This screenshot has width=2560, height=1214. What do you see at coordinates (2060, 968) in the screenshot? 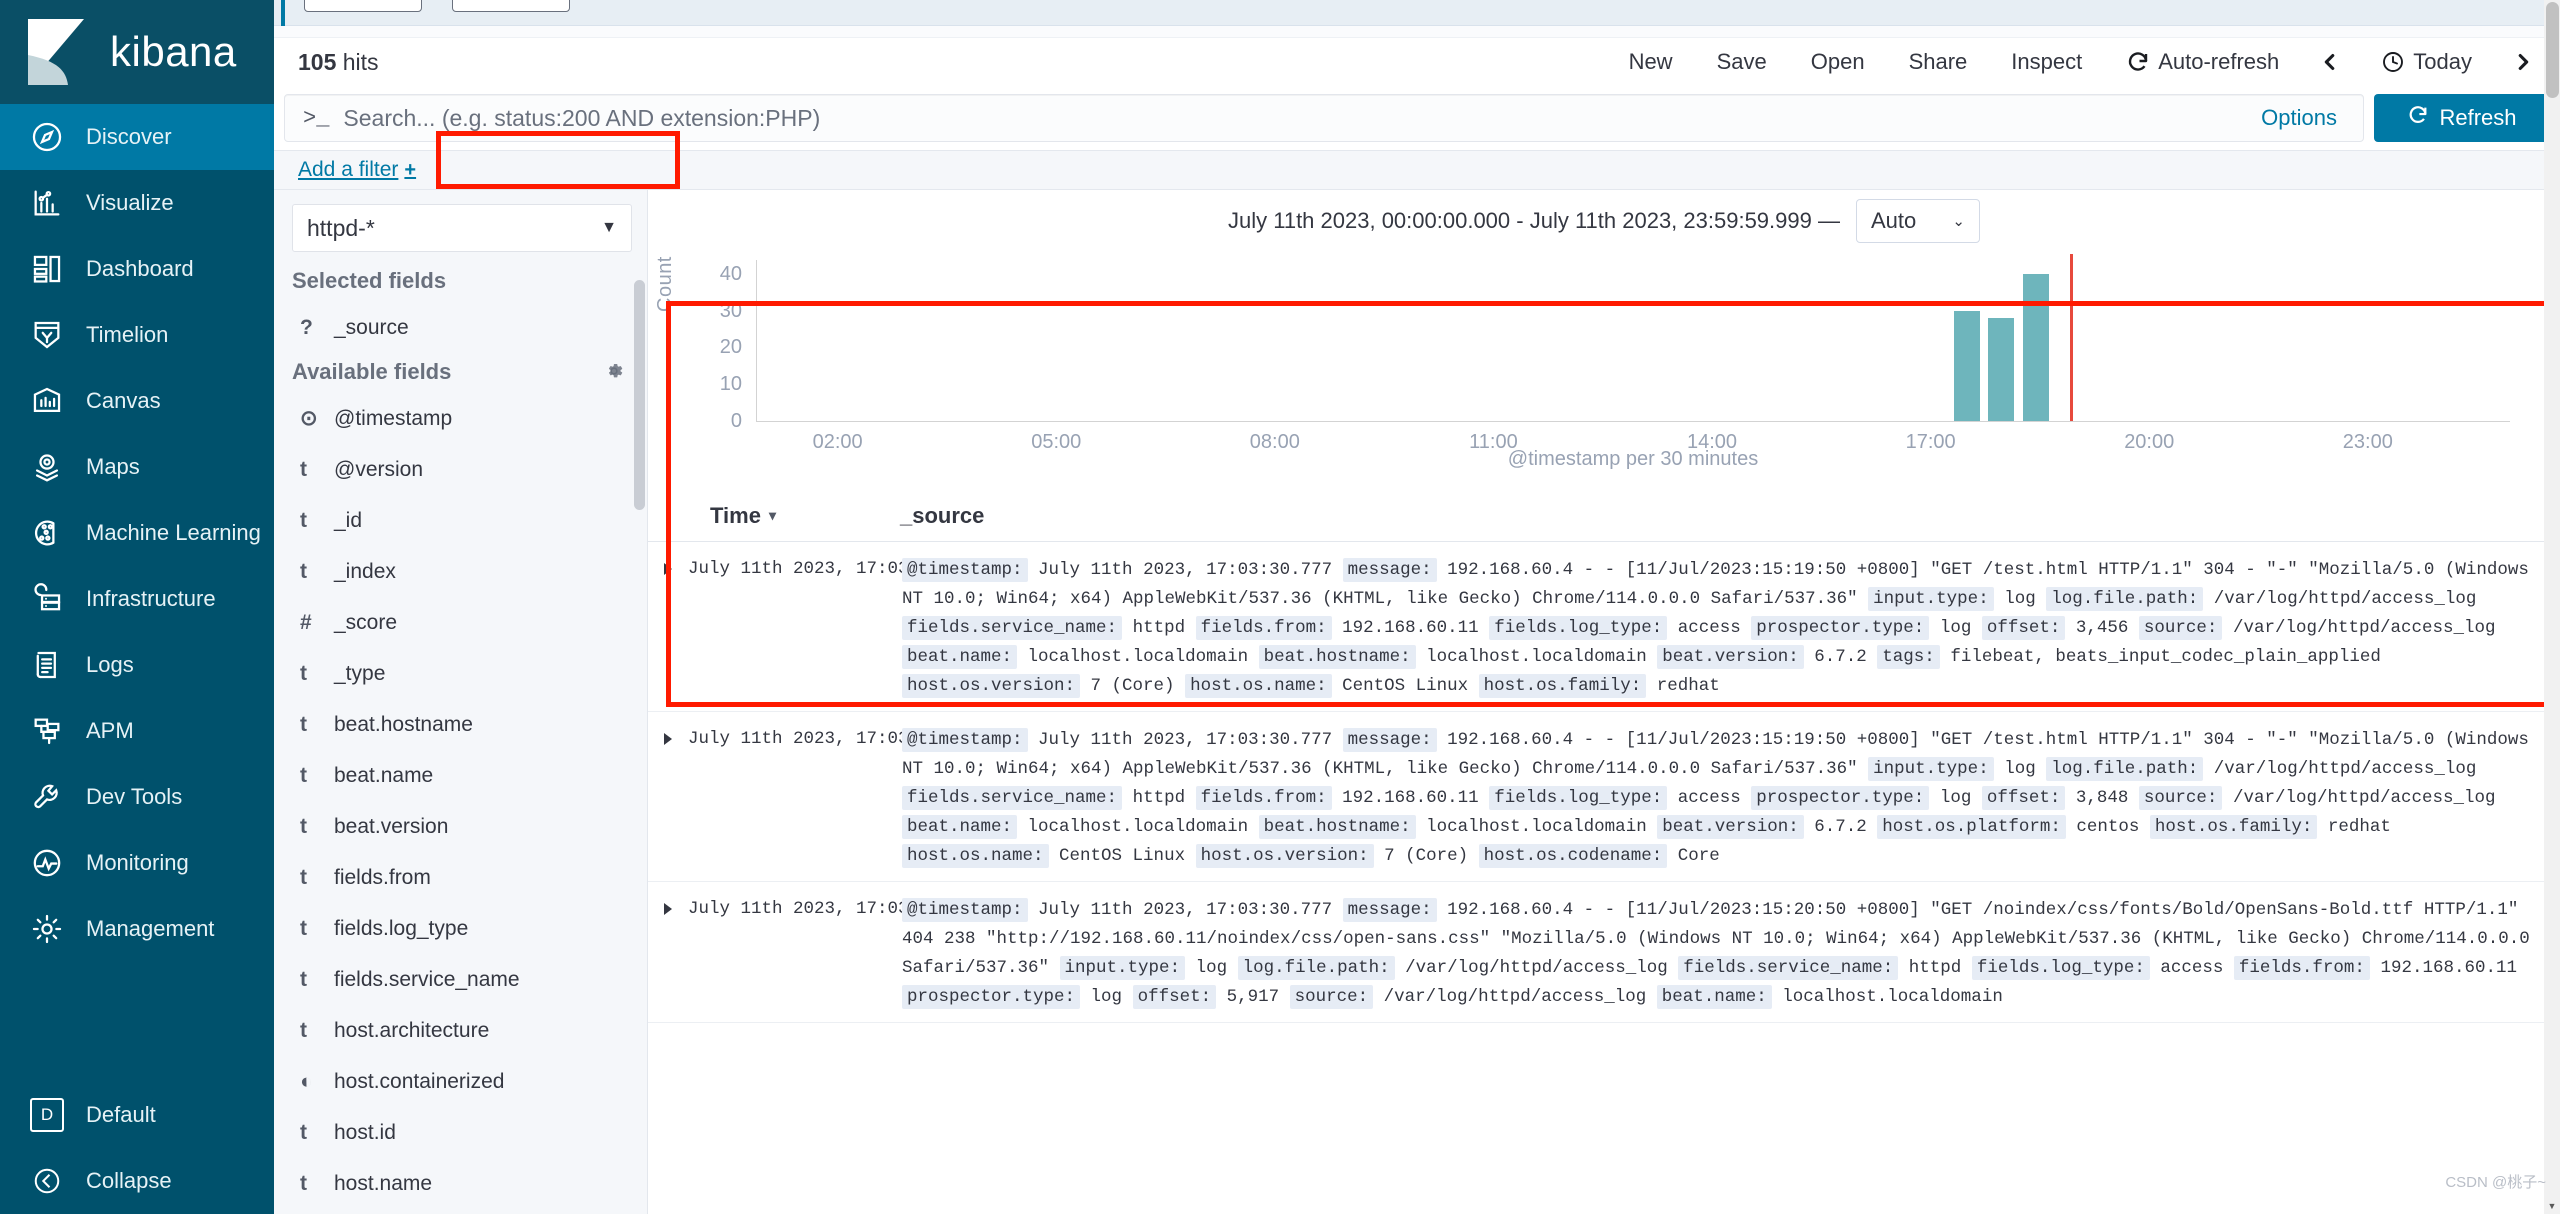
I see `field-key: fields.log_type:` at bounding box center [2060, 968].